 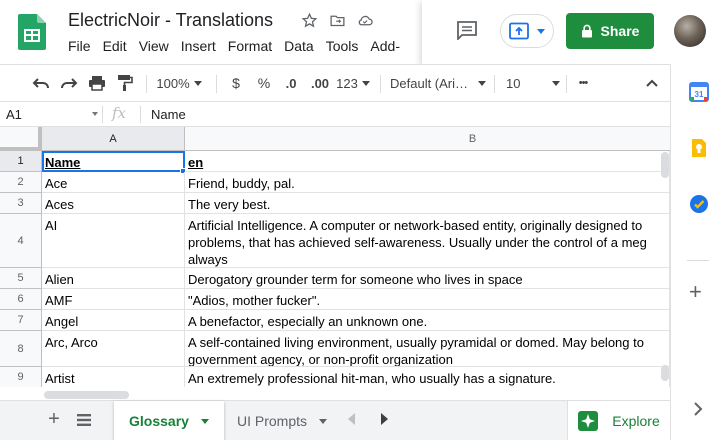 I want to click on row-header: 6, so click(x=21, y=299).